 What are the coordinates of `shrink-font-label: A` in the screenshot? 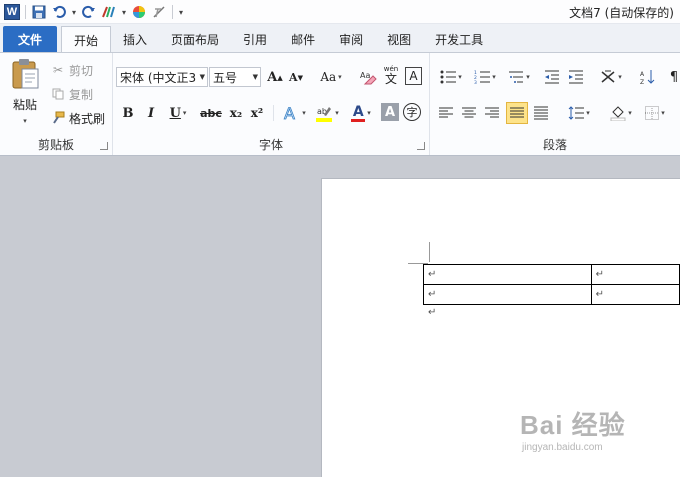 It's located at (293, 77).